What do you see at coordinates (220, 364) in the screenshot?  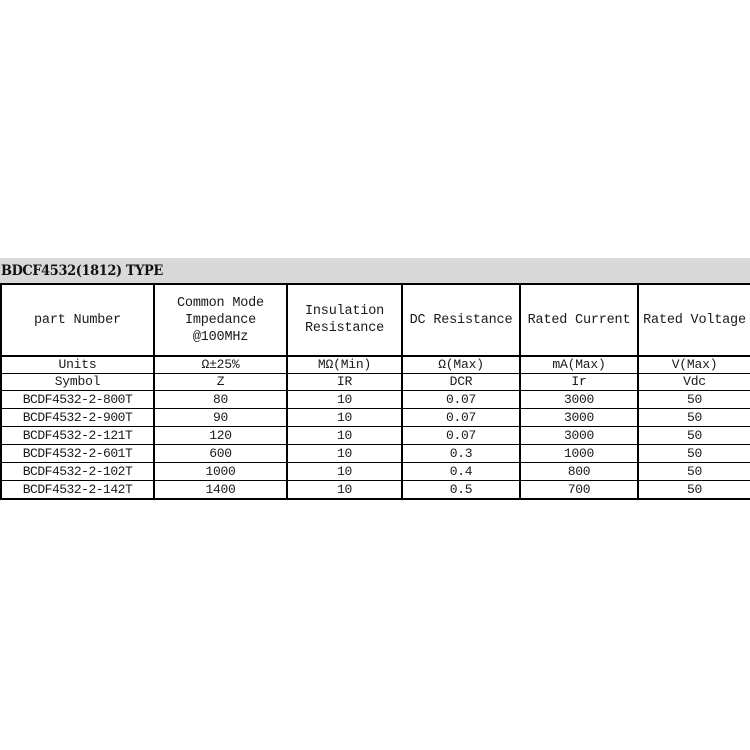 I see `units-impedance: Ω±25%` at bounding box center [220, 364].